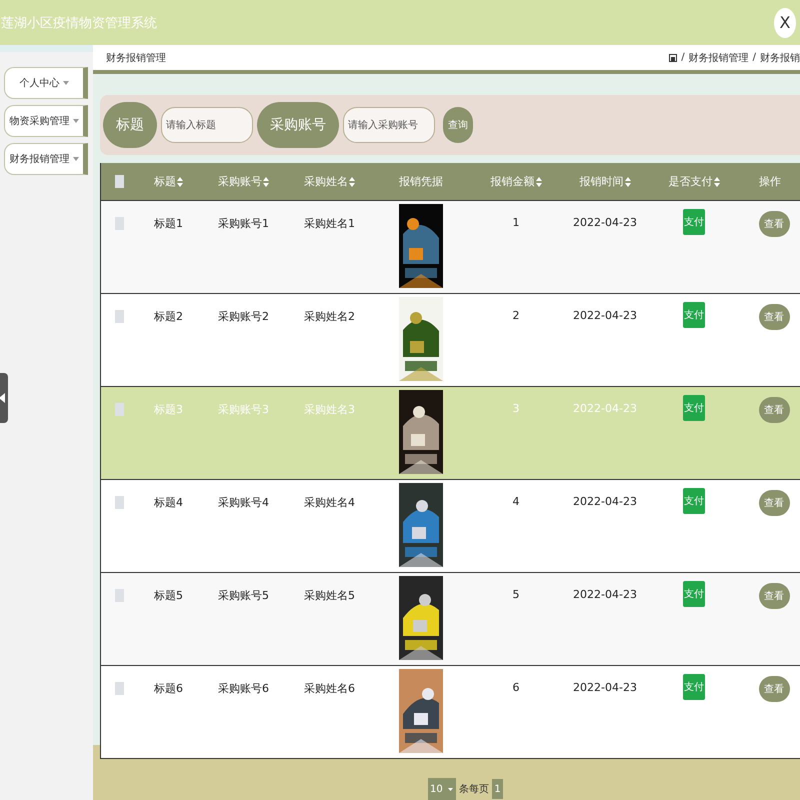 This screenshot has width=800, height=800. What do you see at coordinates (780, 57) in the screenshot?
I see `breadcrumb-link: 财务报销` at bounding box center [780, 57].